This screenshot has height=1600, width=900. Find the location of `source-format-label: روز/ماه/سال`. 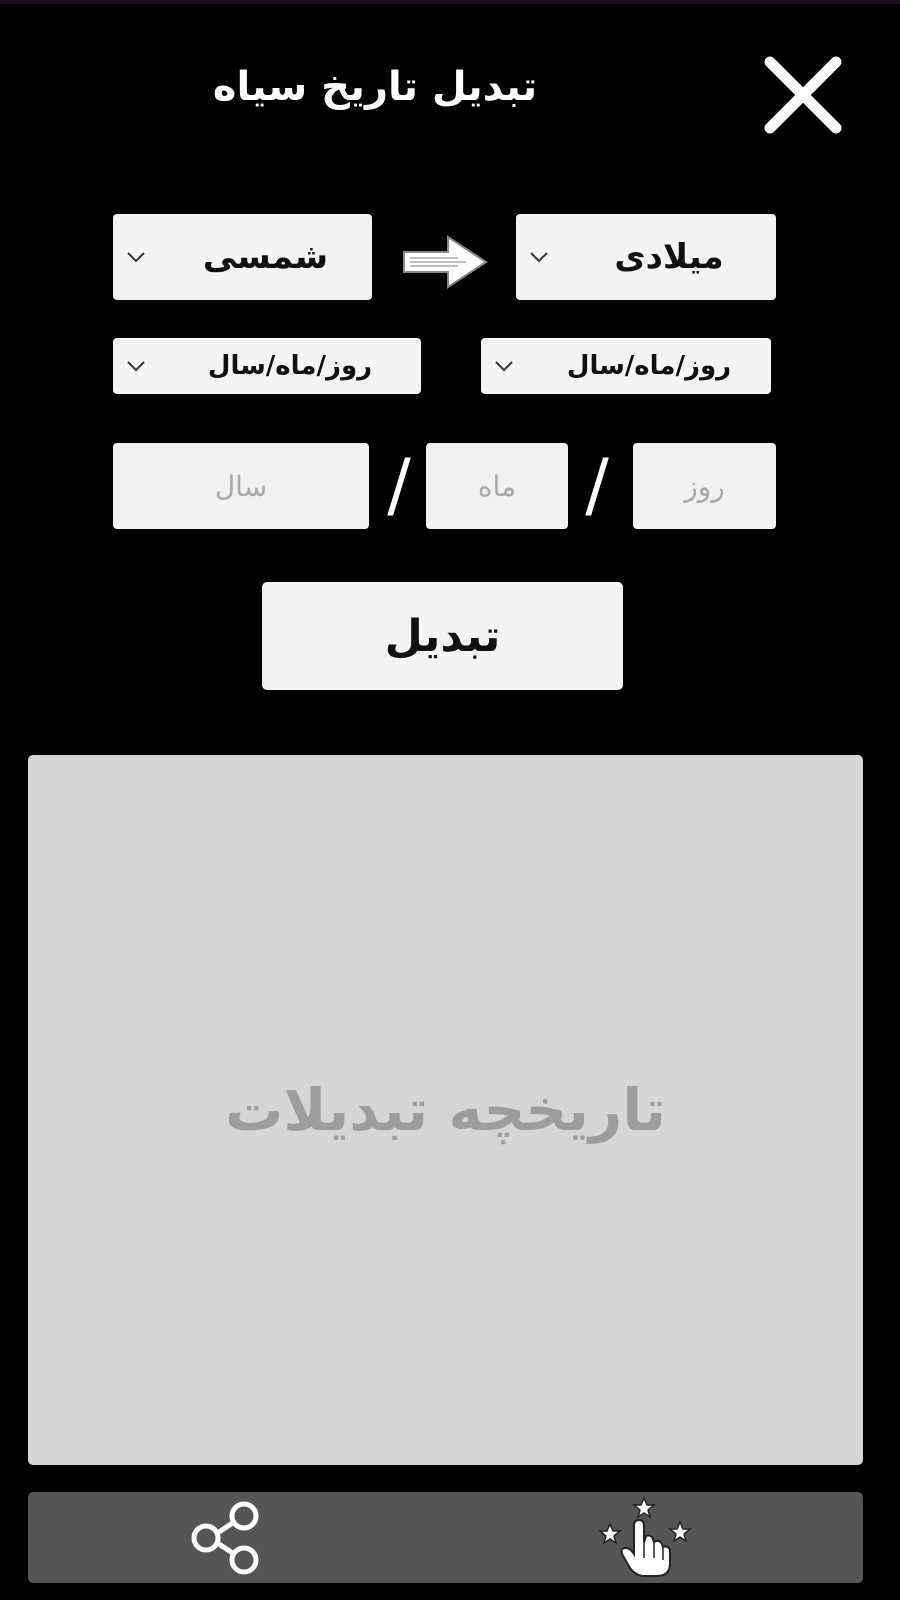

source-format-label: روز/ماه/سال is located at coordinates (649, 366).